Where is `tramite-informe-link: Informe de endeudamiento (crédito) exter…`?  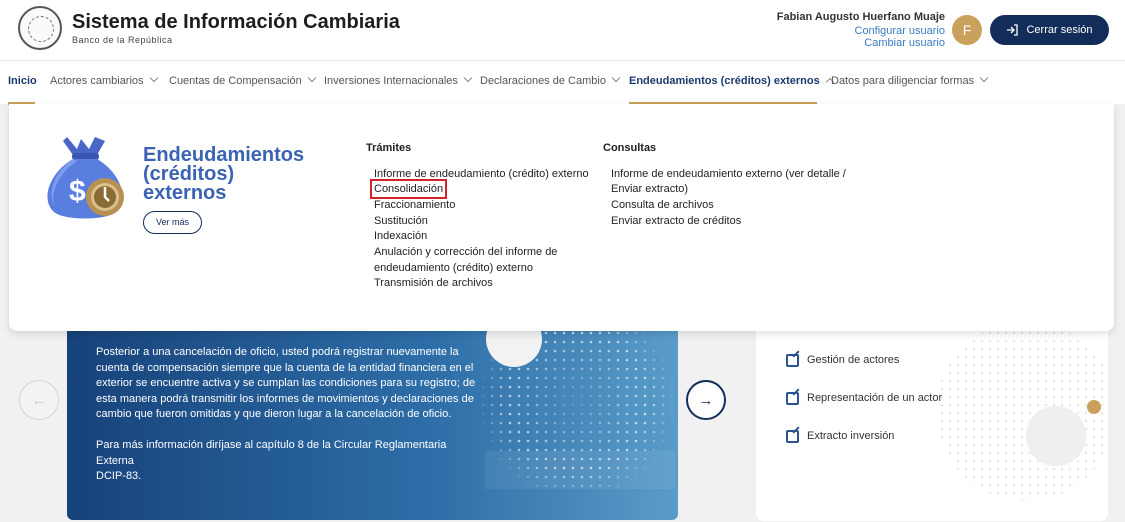 tramite-informe-link: Informe de endeudamiento (crédito) exter… is located at coordinates (481, 174).